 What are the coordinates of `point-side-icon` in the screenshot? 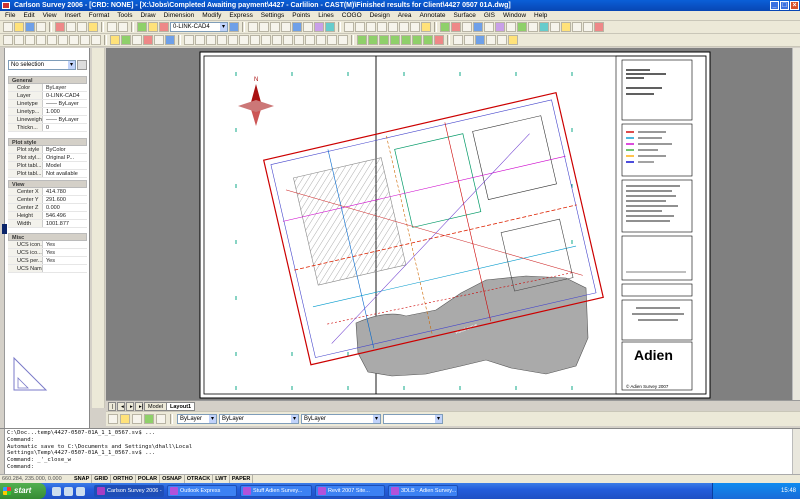 It's located at (98, 174).